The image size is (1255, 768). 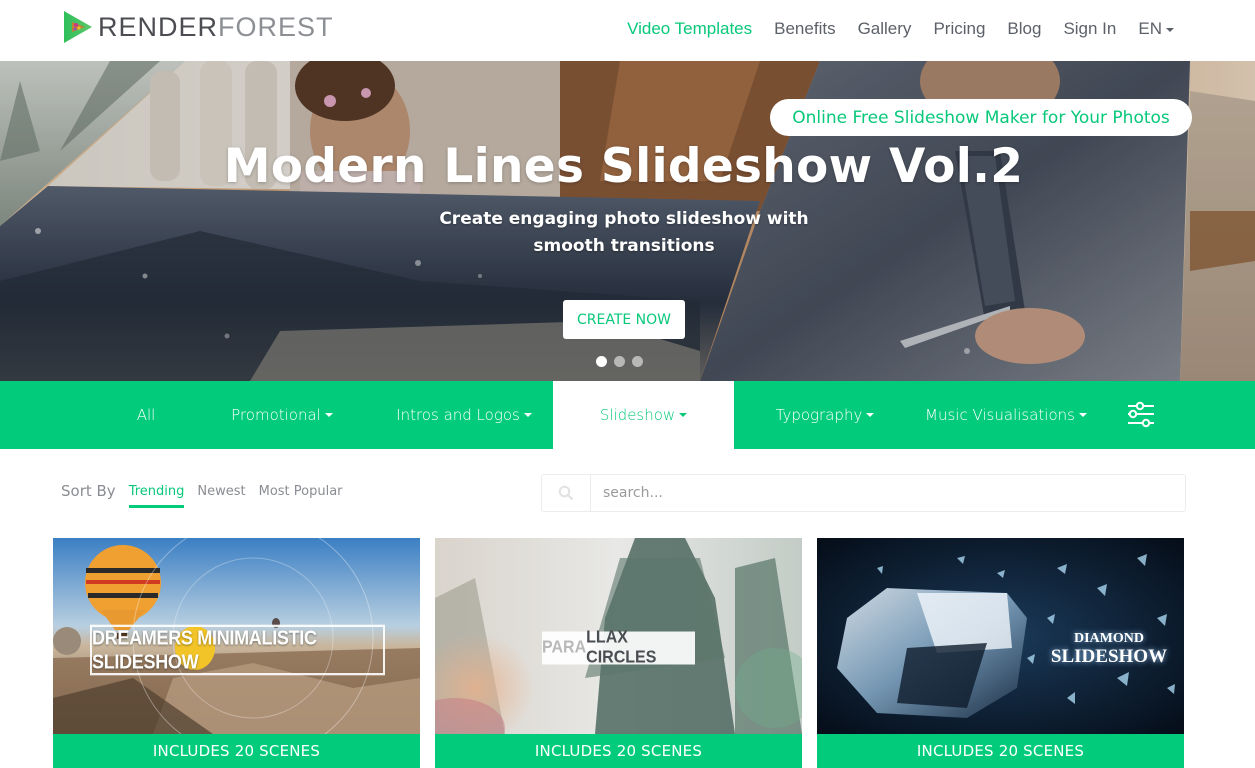 I want to click on template-card: DIAMOND SLIDESHOW INCLUDES 20 SCENES, so click(x=1000, y=653).